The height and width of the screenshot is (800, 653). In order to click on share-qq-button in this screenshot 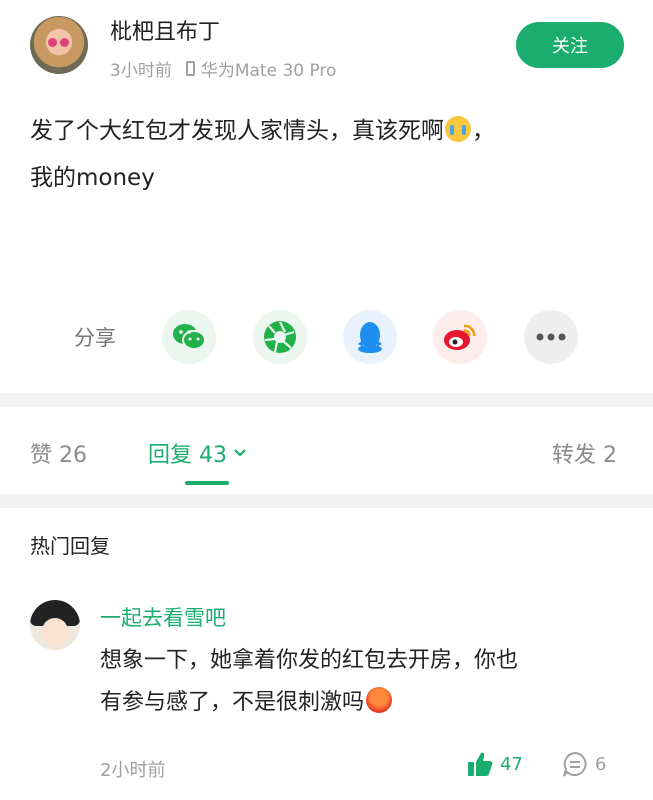, I will do `click(370, 337)`.